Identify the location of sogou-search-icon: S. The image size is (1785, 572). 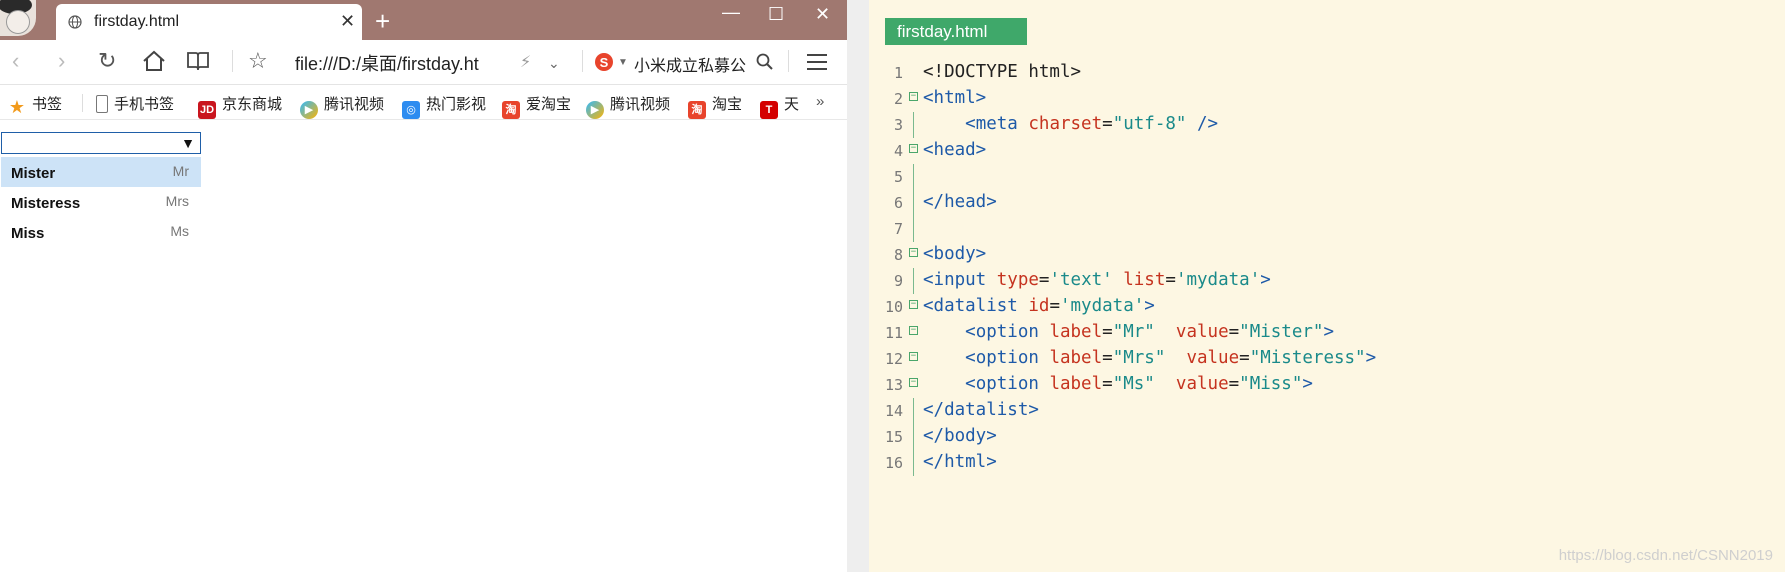
(605, 62).